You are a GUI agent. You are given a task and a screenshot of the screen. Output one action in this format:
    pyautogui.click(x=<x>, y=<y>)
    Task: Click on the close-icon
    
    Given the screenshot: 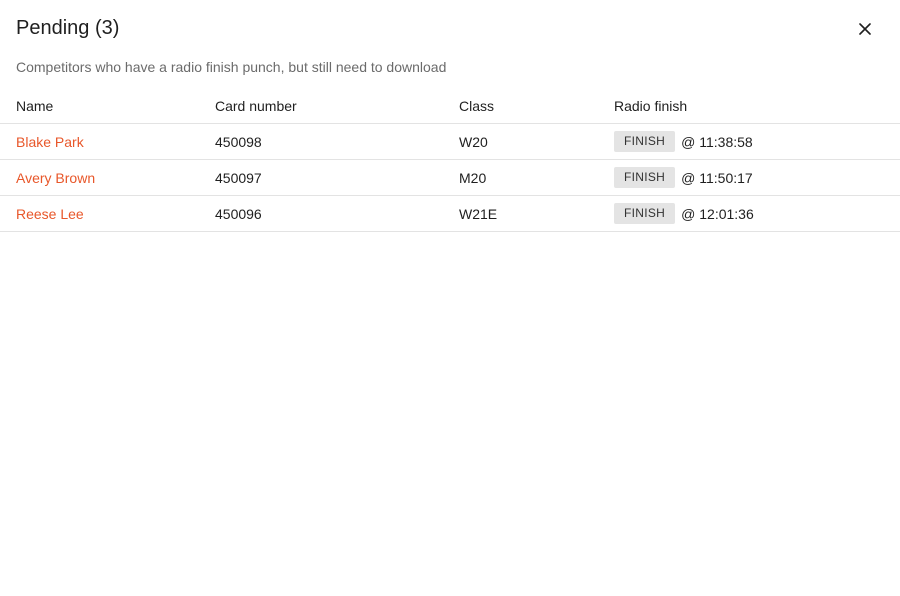 What is the action you would take?
    pyautogui.click(x=865, y=29)
    